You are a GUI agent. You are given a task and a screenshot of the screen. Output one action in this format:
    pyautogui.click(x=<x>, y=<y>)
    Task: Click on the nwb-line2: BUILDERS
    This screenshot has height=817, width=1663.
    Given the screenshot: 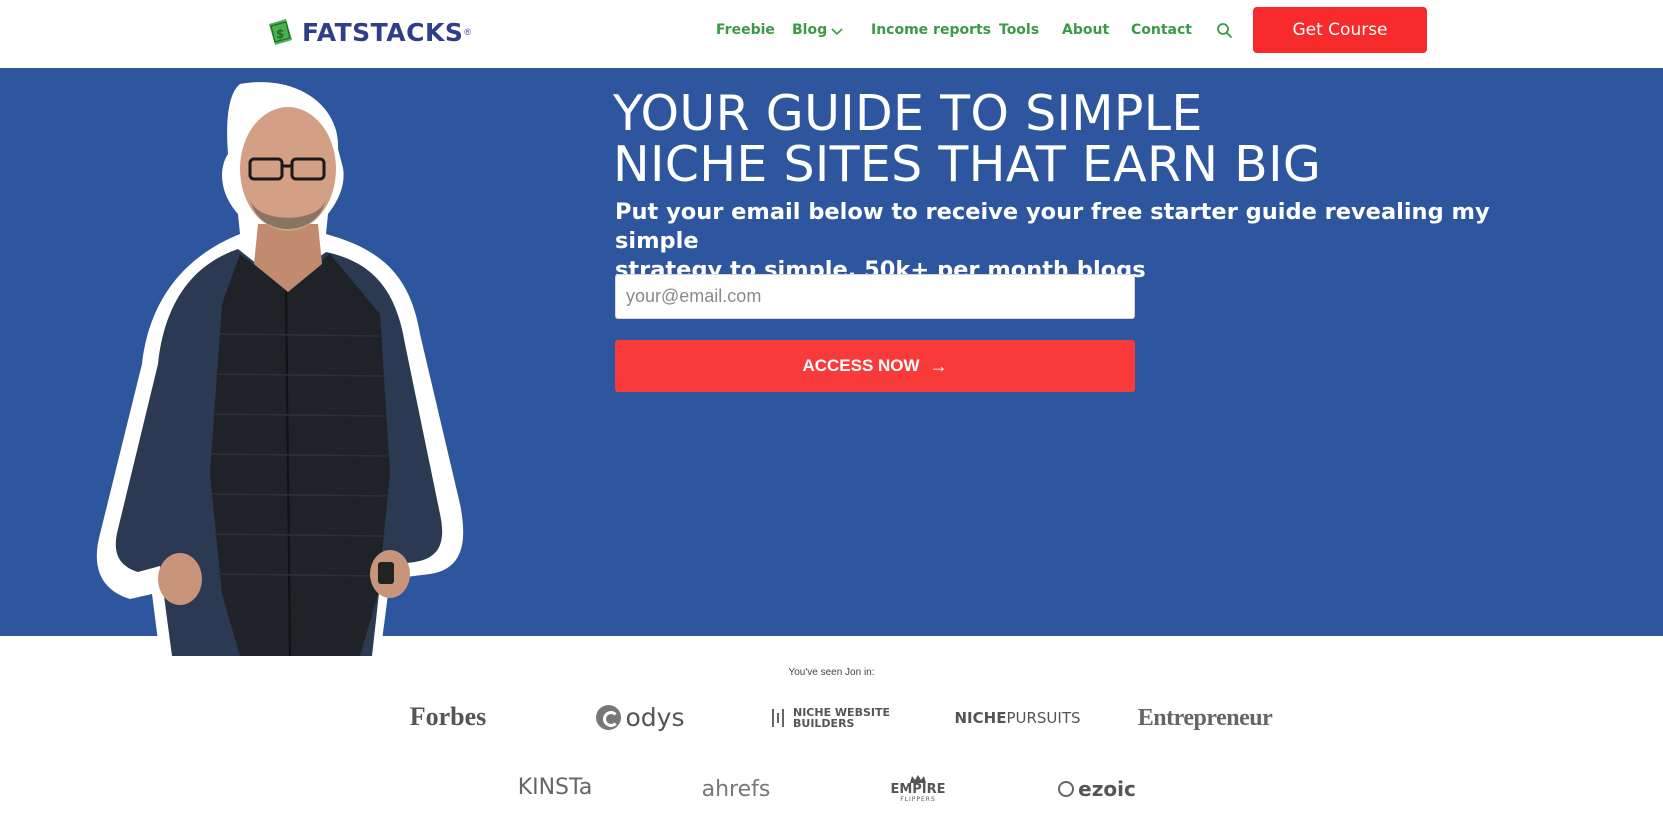 What is the action you would take?
    pyautogui.click(x=824, y=723)
    